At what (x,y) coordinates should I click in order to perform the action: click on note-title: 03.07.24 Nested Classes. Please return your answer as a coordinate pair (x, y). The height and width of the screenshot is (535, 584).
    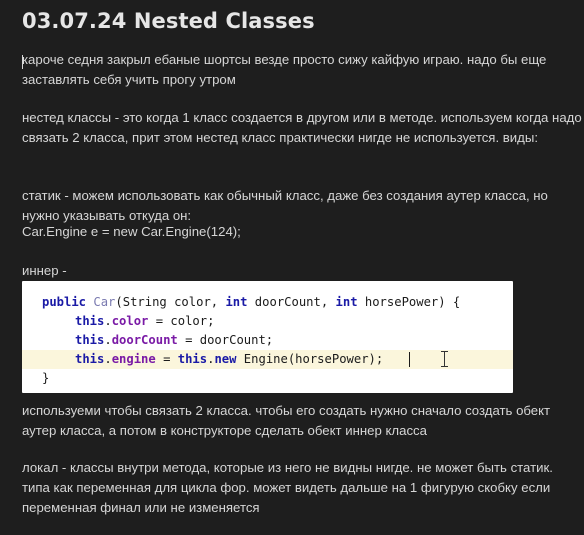
    Looking at the image, I should click on (168, 21).